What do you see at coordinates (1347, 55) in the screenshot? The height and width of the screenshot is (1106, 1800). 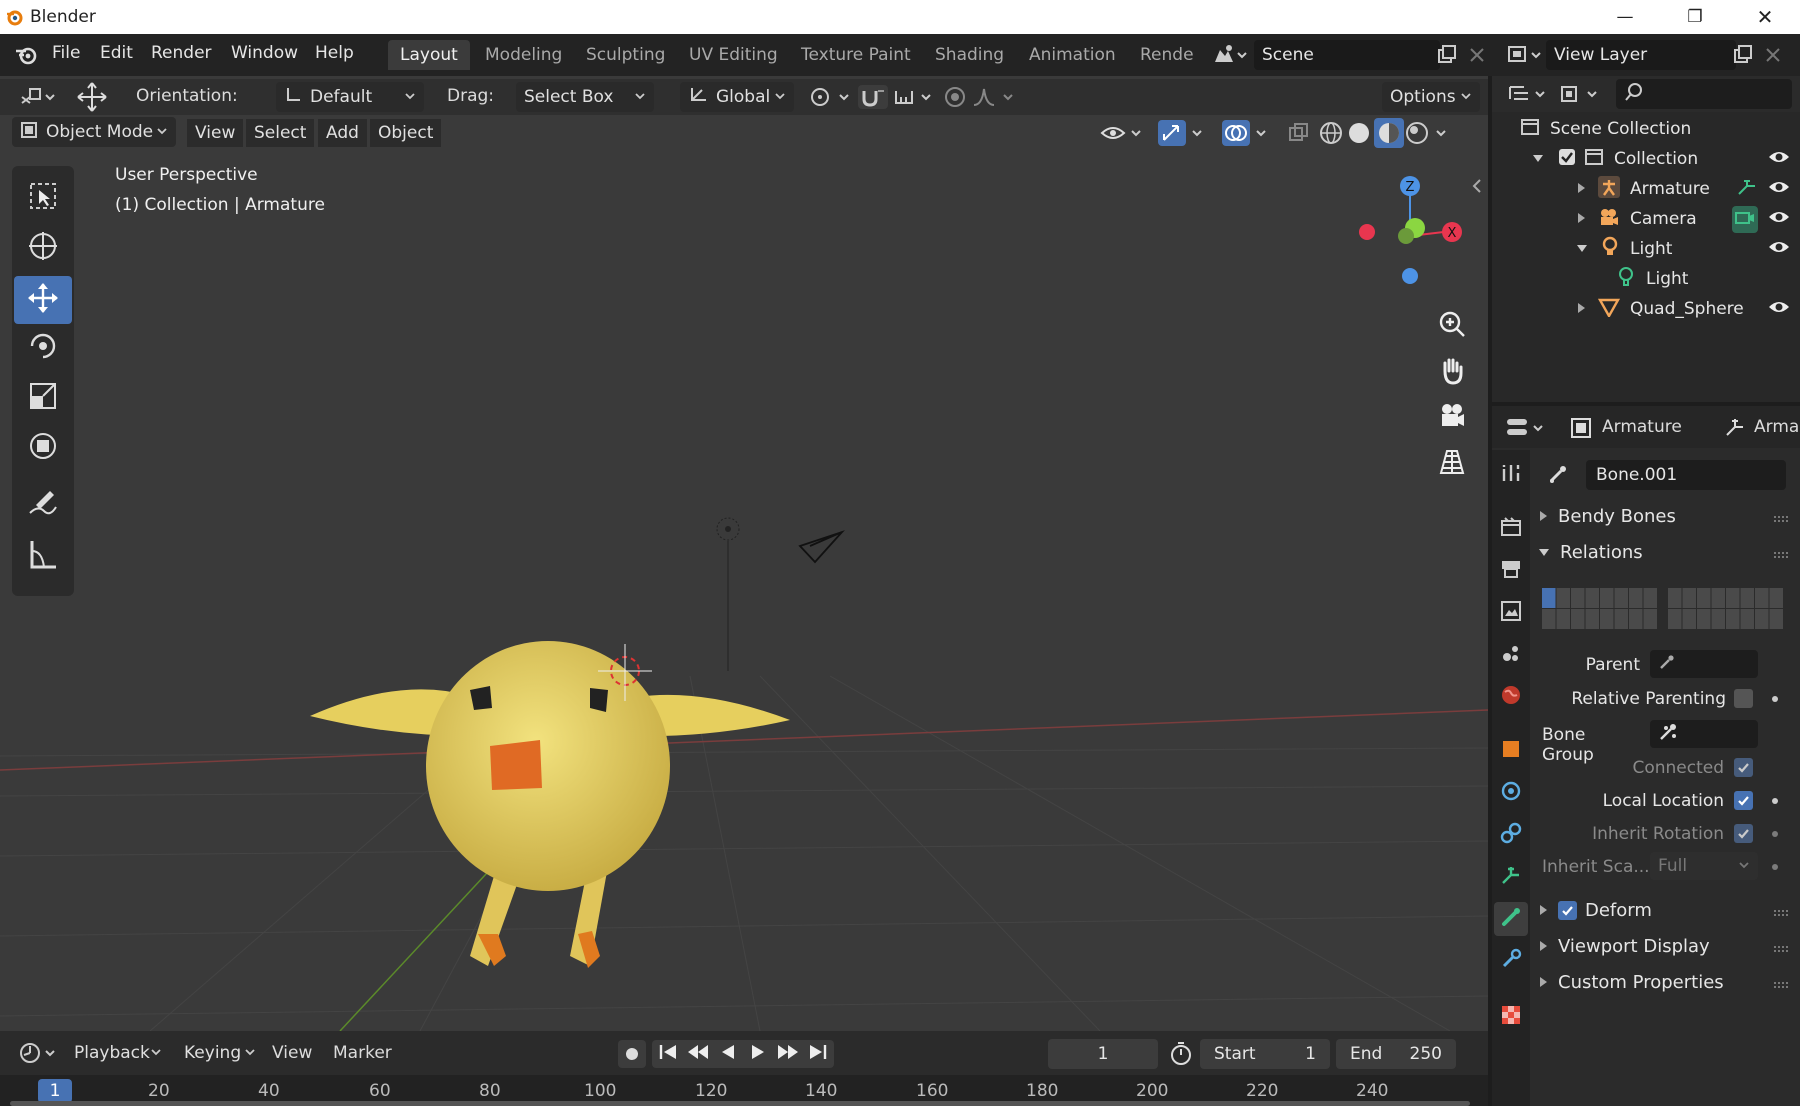 I see `scene-name-field: Scene` at bounding box center [1347, 55].